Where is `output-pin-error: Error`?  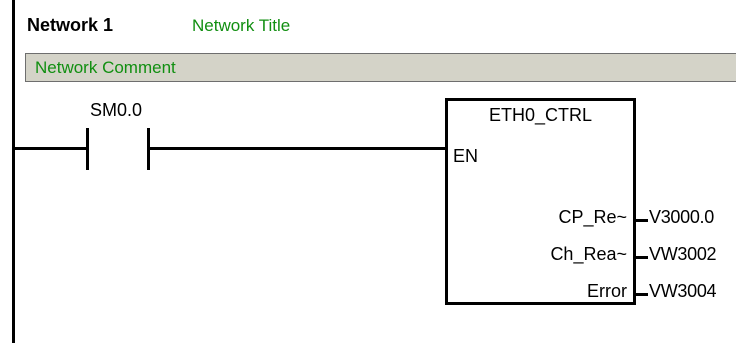 output-pin-error: Error is located at coordinates (607, 291).